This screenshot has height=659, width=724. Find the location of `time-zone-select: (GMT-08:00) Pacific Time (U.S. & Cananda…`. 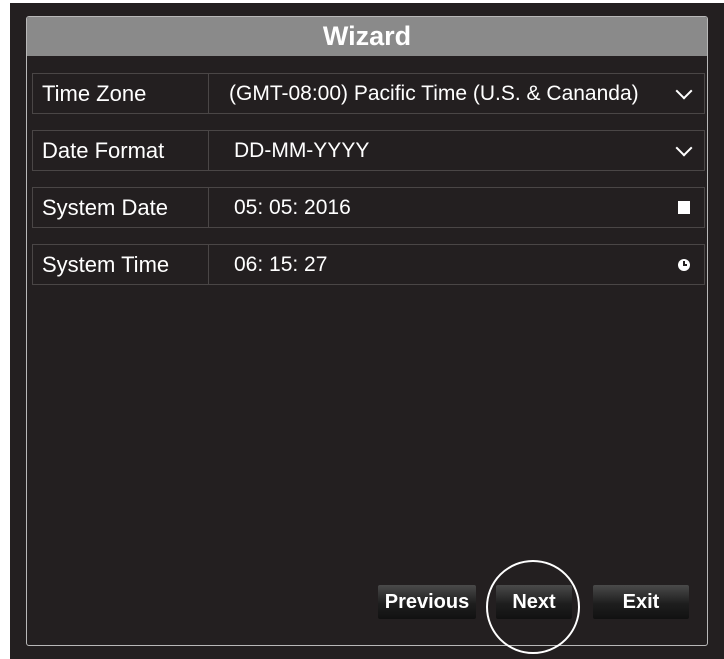

time-zone-select: (GMT-08:00) Pacific Time (U.S. & Cananda… is located at coordinates (434, 93).